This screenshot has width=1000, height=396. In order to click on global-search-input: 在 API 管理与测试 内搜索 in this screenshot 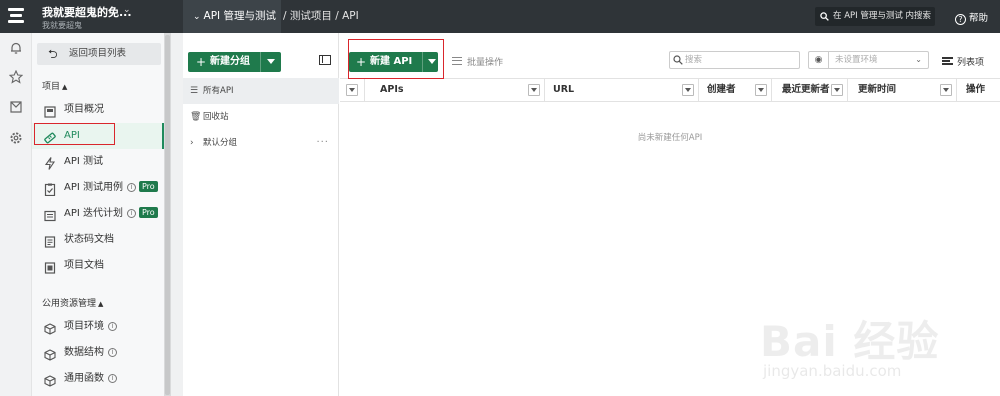, I will do `click(875, 16)`.